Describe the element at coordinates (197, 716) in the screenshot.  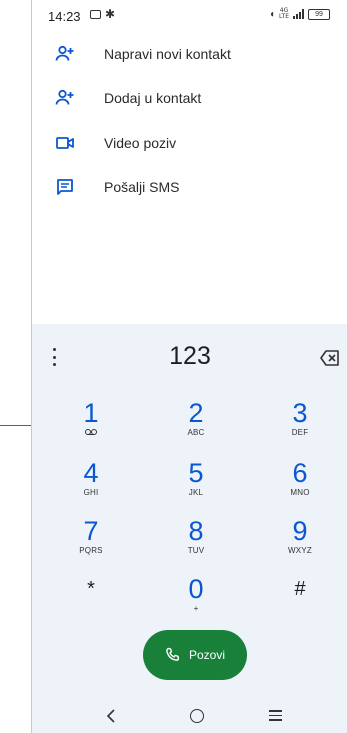
I see `home-icon` at that location.